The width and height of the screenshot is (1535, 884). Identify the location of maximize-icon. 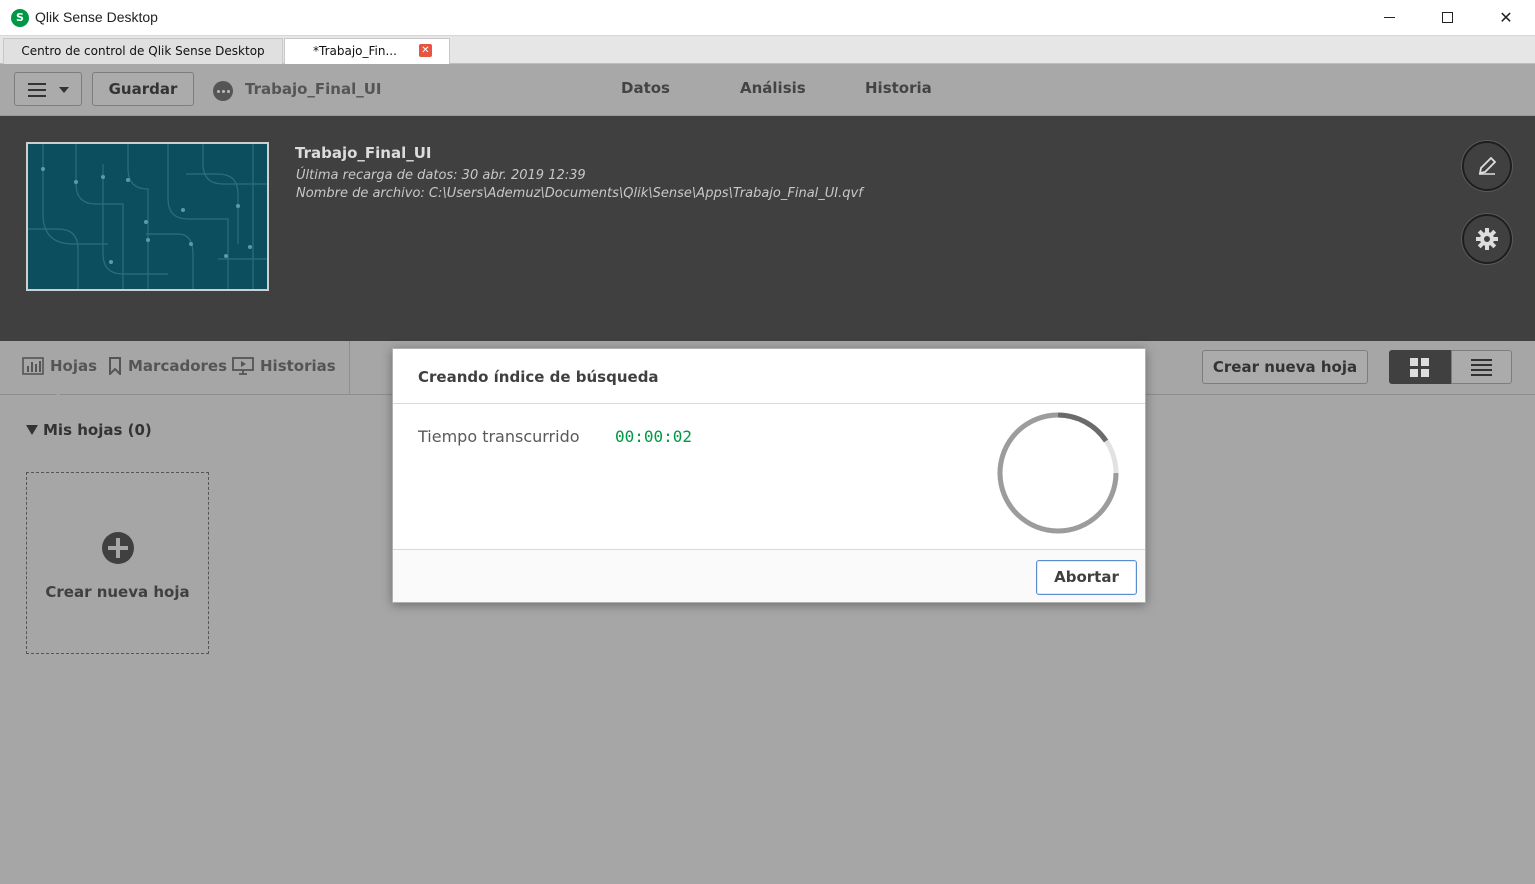
(1447, 17).